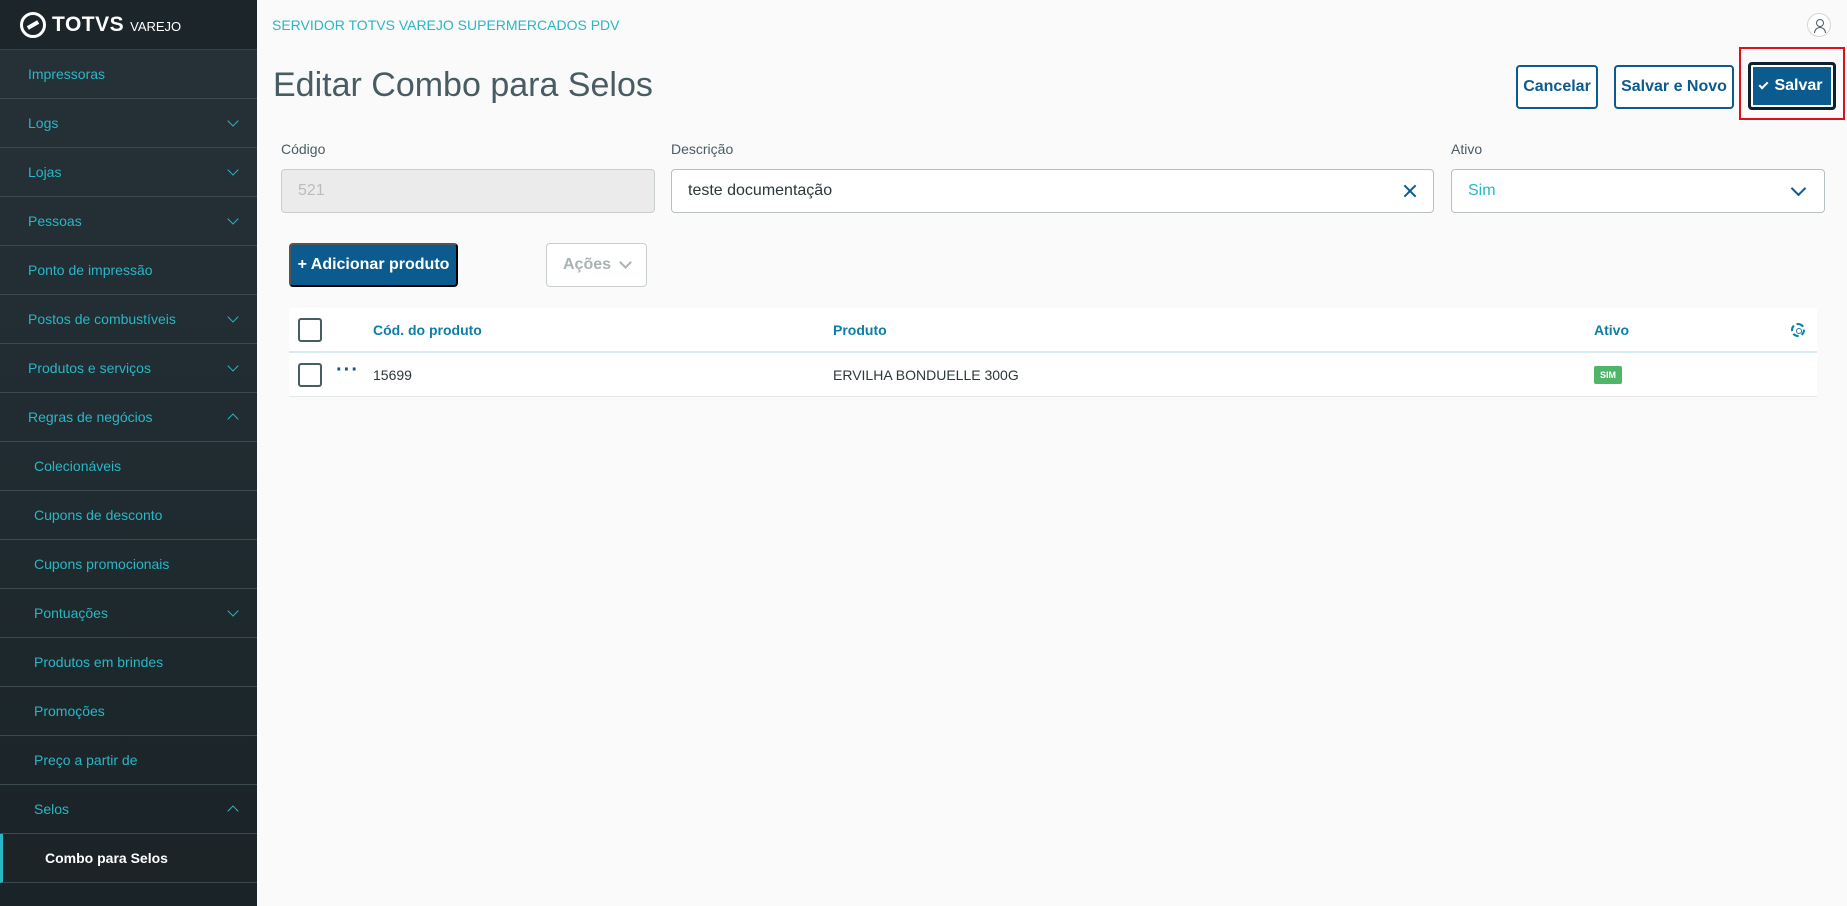 The width and height of the screenshot is (1847, 906). I want to click on cancel-button: Cancelar, so click(1557, 87).